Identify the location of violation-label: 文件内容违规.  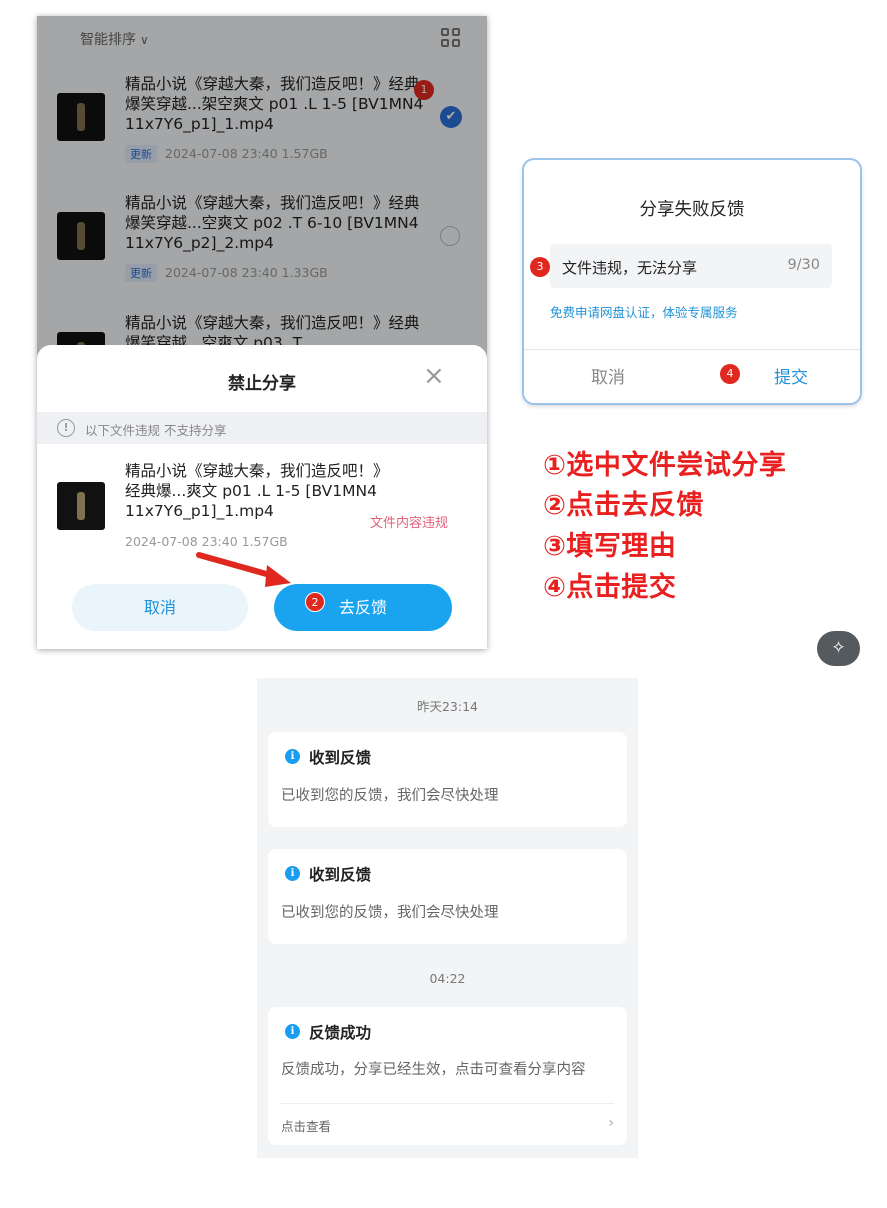
(409, 523).